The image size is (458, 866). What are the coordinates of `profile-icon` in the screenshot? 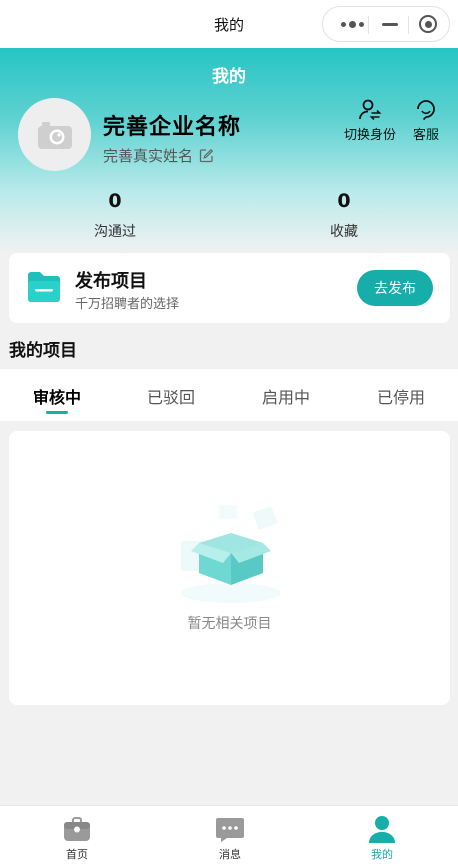 It's located at (382, 829).